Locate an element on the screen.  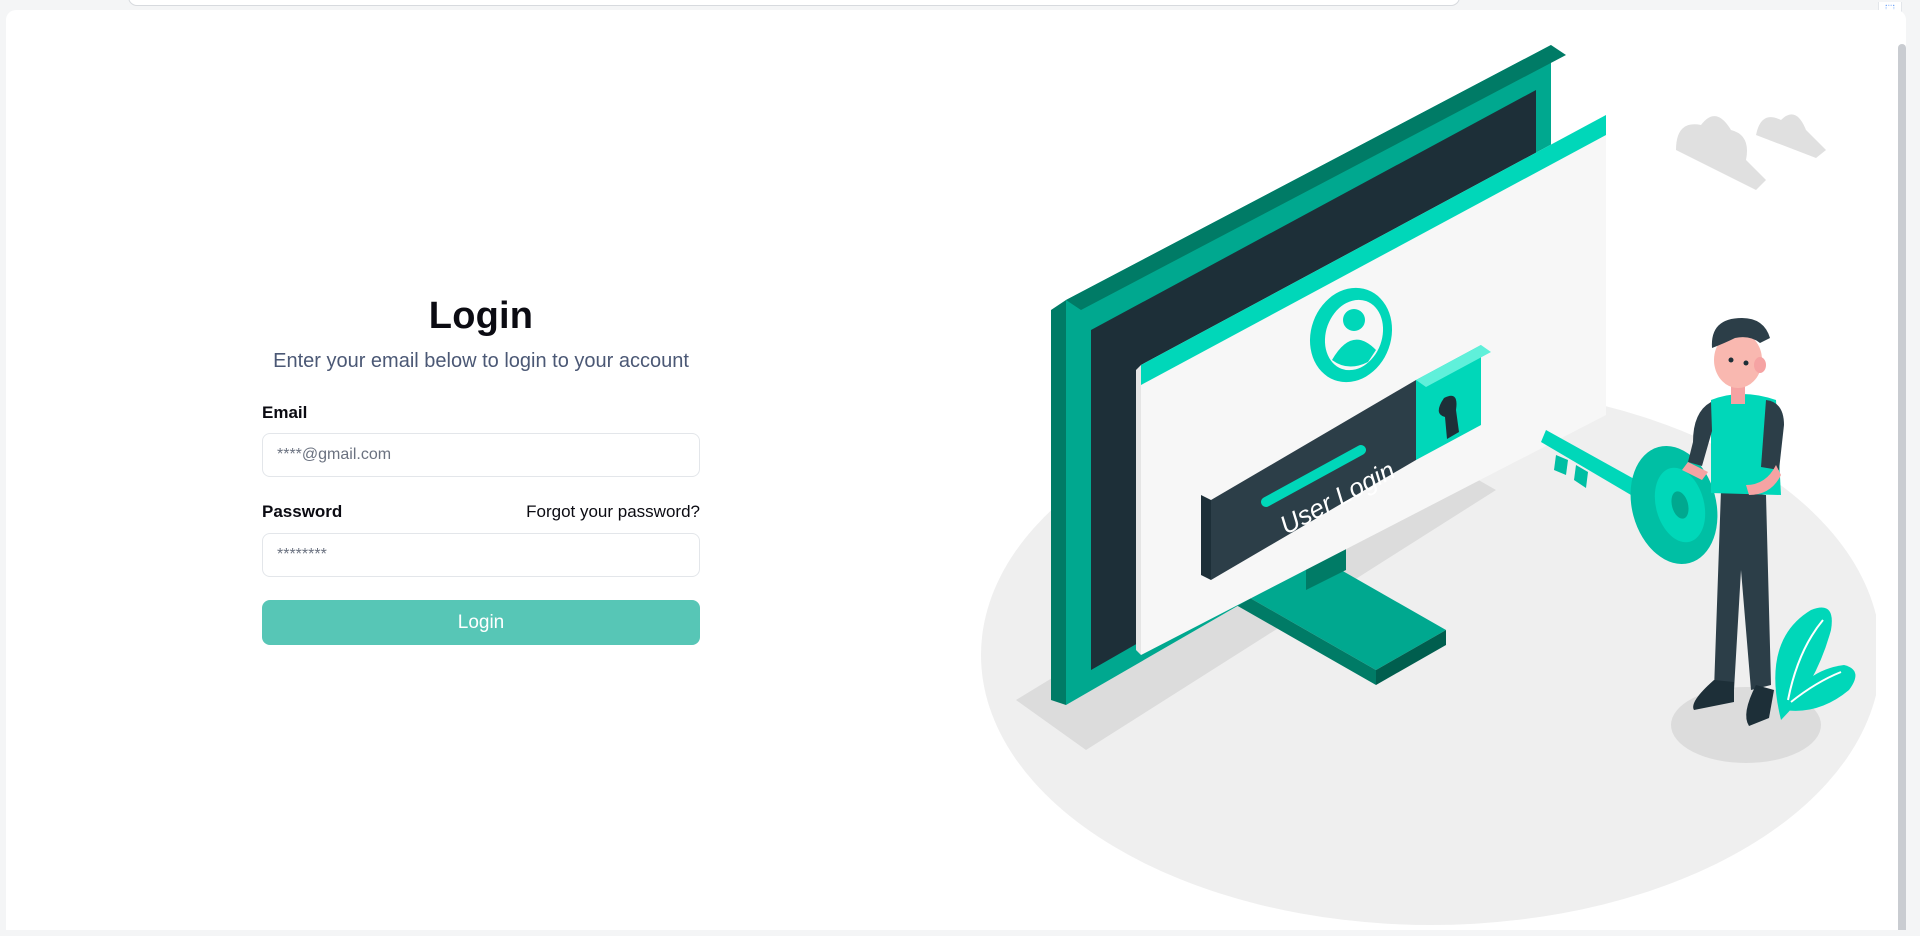
address-bar-edge is located at coordinates (794, 3).